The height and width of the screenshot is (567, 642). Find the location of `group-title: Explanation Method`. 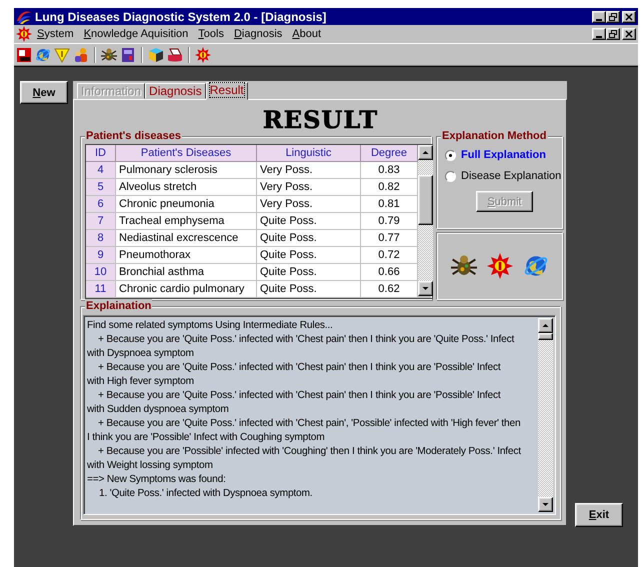

group-title: Explanation Method is located at coordinates (494, 136).